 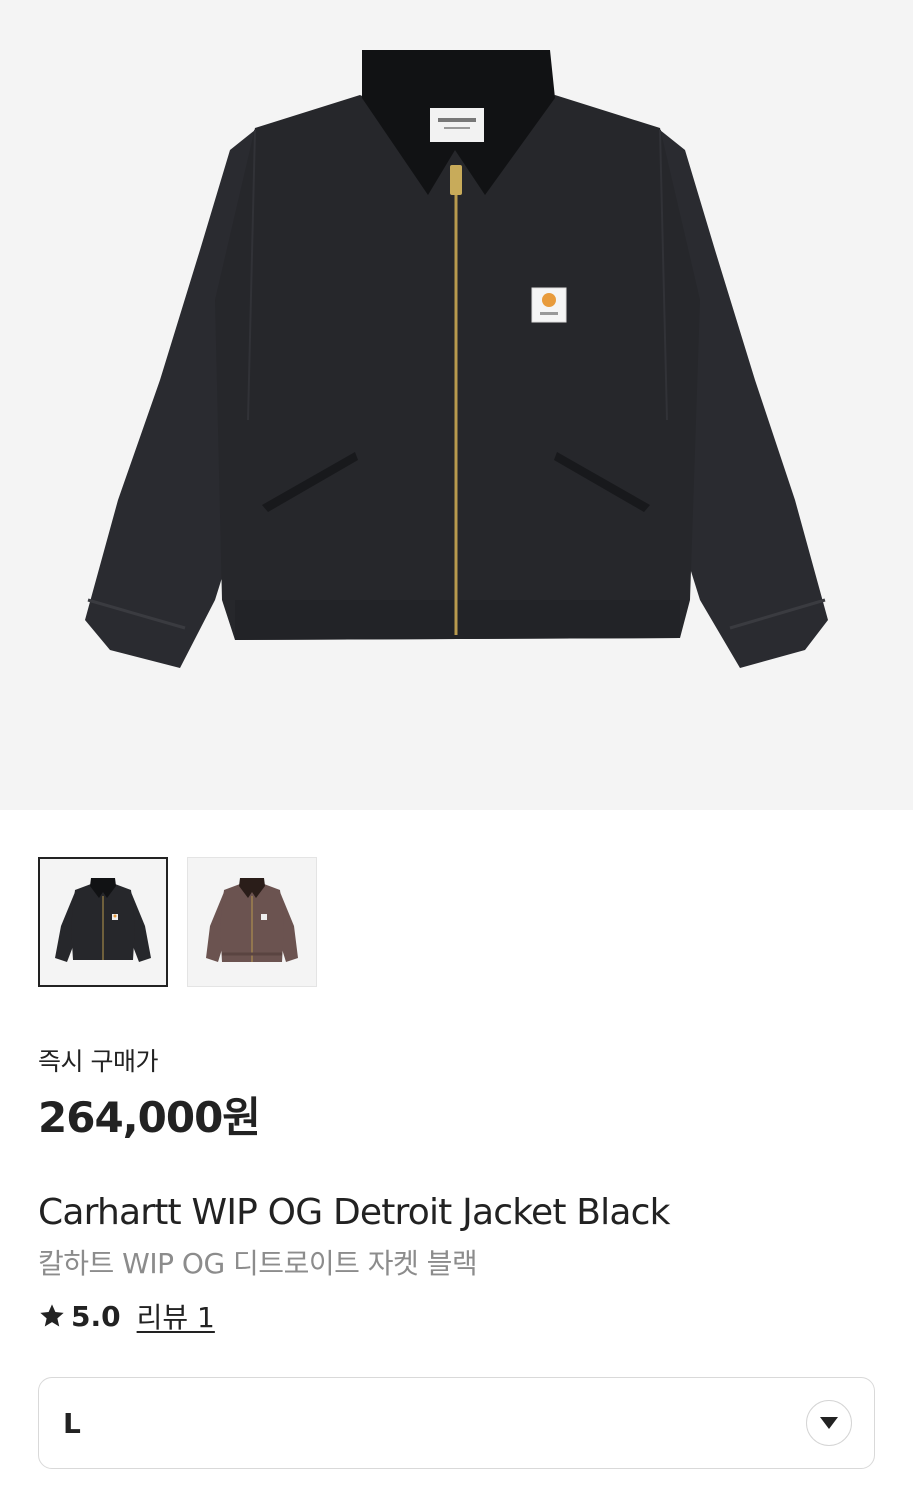 What do you see at coordinates (96, 1316) in the screenshot?
I see `rating-value: 5.0` at bounding box center [96, 1316].